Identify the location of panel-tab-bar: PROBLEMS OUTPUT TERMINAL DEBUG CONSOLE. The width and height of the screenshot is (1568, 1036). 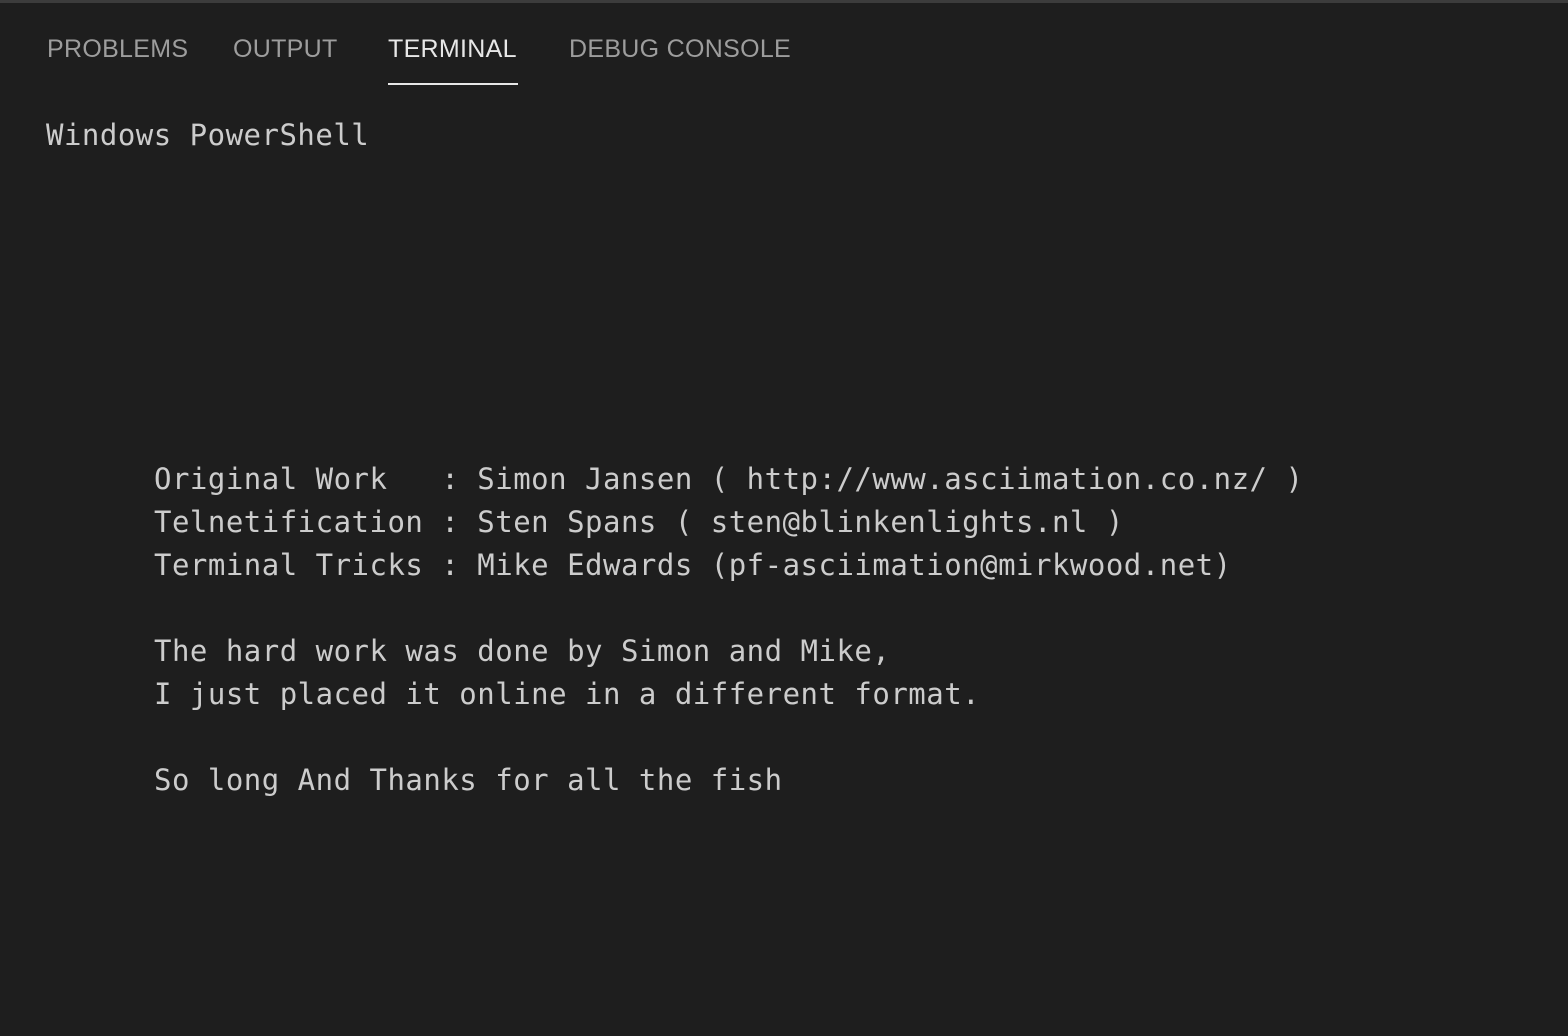
(784, 44).